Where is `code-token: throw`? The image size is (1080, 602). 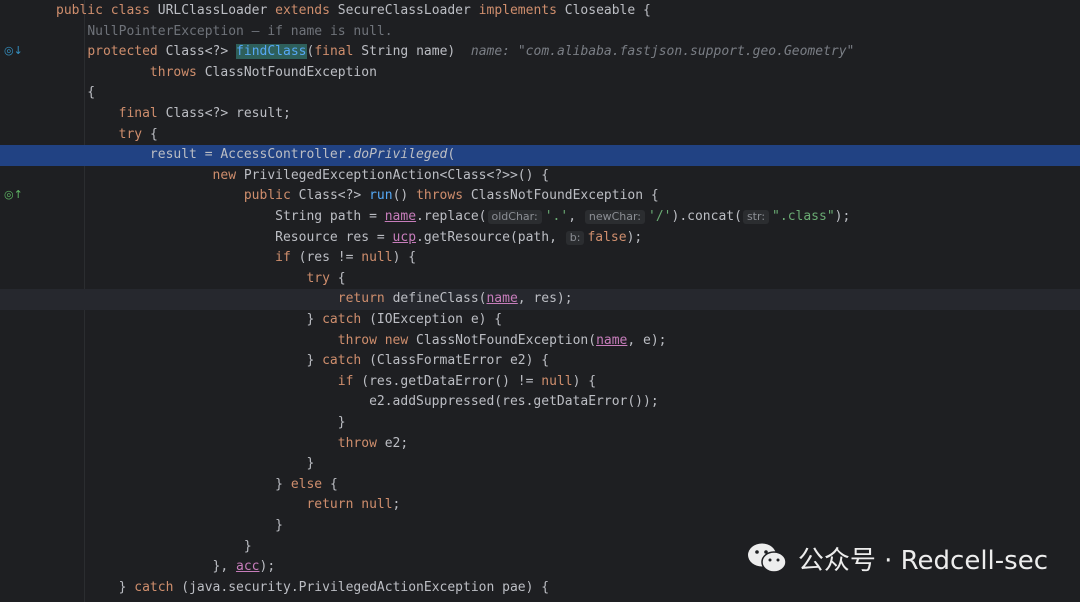 code-token: throw is located at coordinates (361, 443).